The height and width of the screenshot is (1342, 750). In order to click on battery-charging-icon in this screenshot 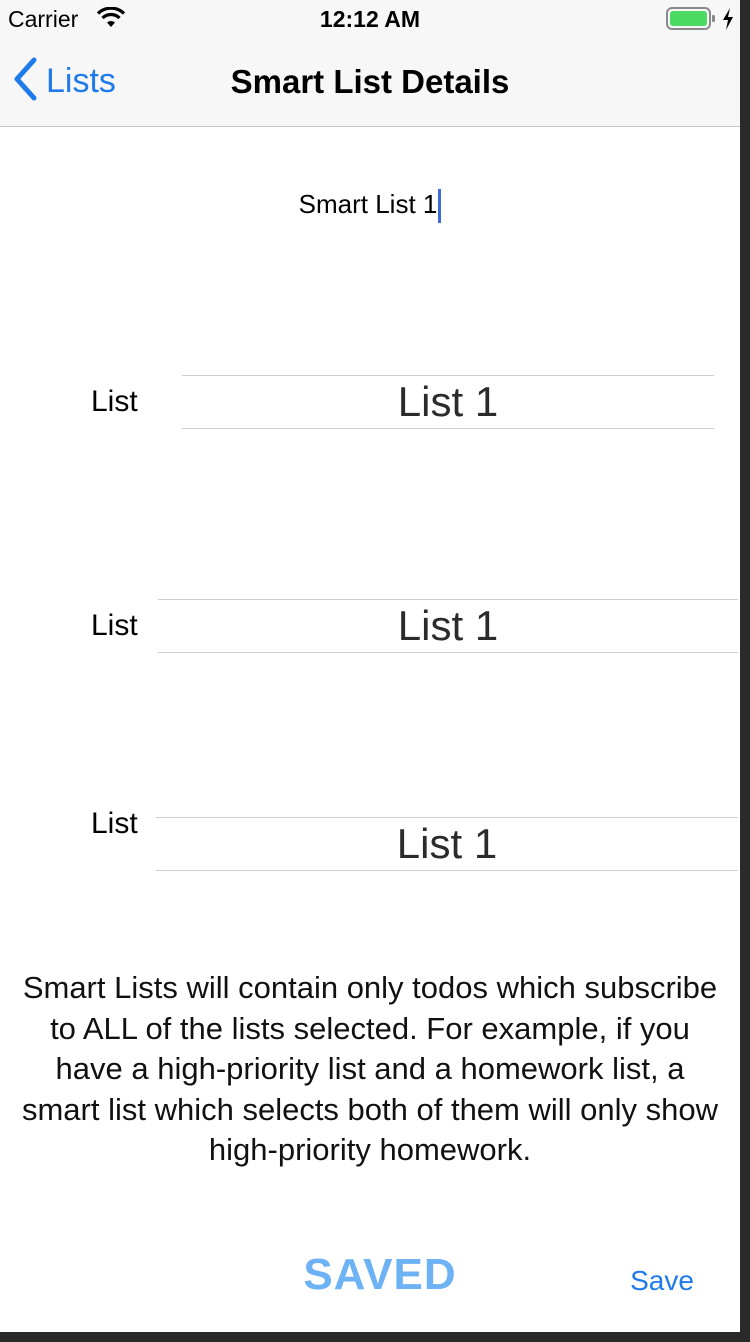, I will do `click(690, 18)`.